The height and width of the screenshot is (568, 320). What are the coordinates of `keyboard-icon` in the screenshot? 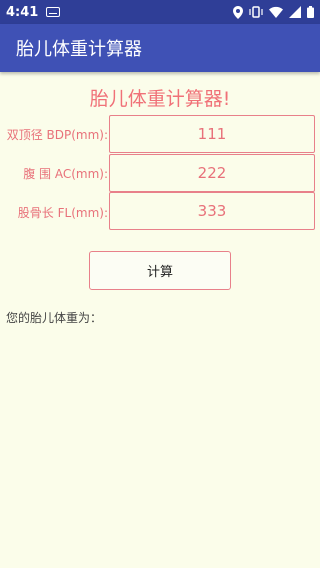 It's located at (53, 12).